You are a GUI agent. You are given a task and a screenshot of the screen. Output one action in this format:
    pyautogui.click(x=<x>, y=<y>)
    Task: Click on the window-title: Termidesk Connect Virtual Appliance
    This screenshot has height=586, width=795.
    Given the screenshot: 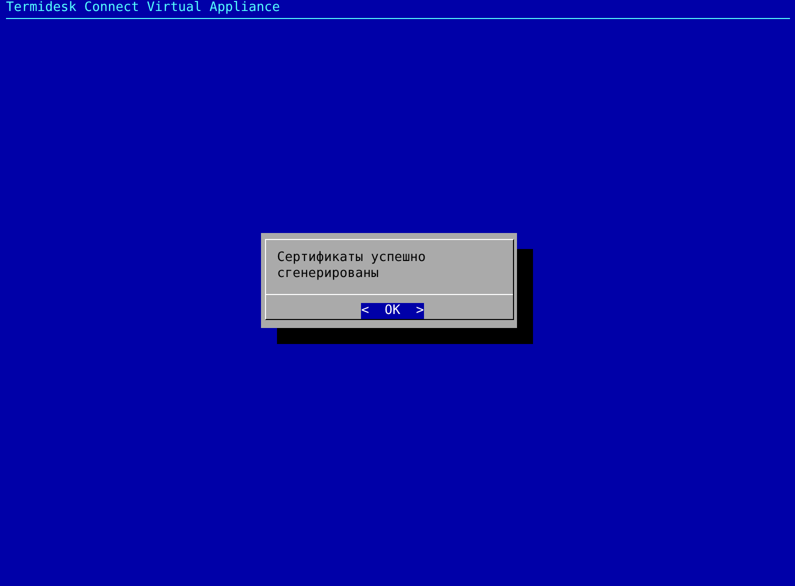 What is the action you would take?
    pyautogui.click(x=142, y=7)
    